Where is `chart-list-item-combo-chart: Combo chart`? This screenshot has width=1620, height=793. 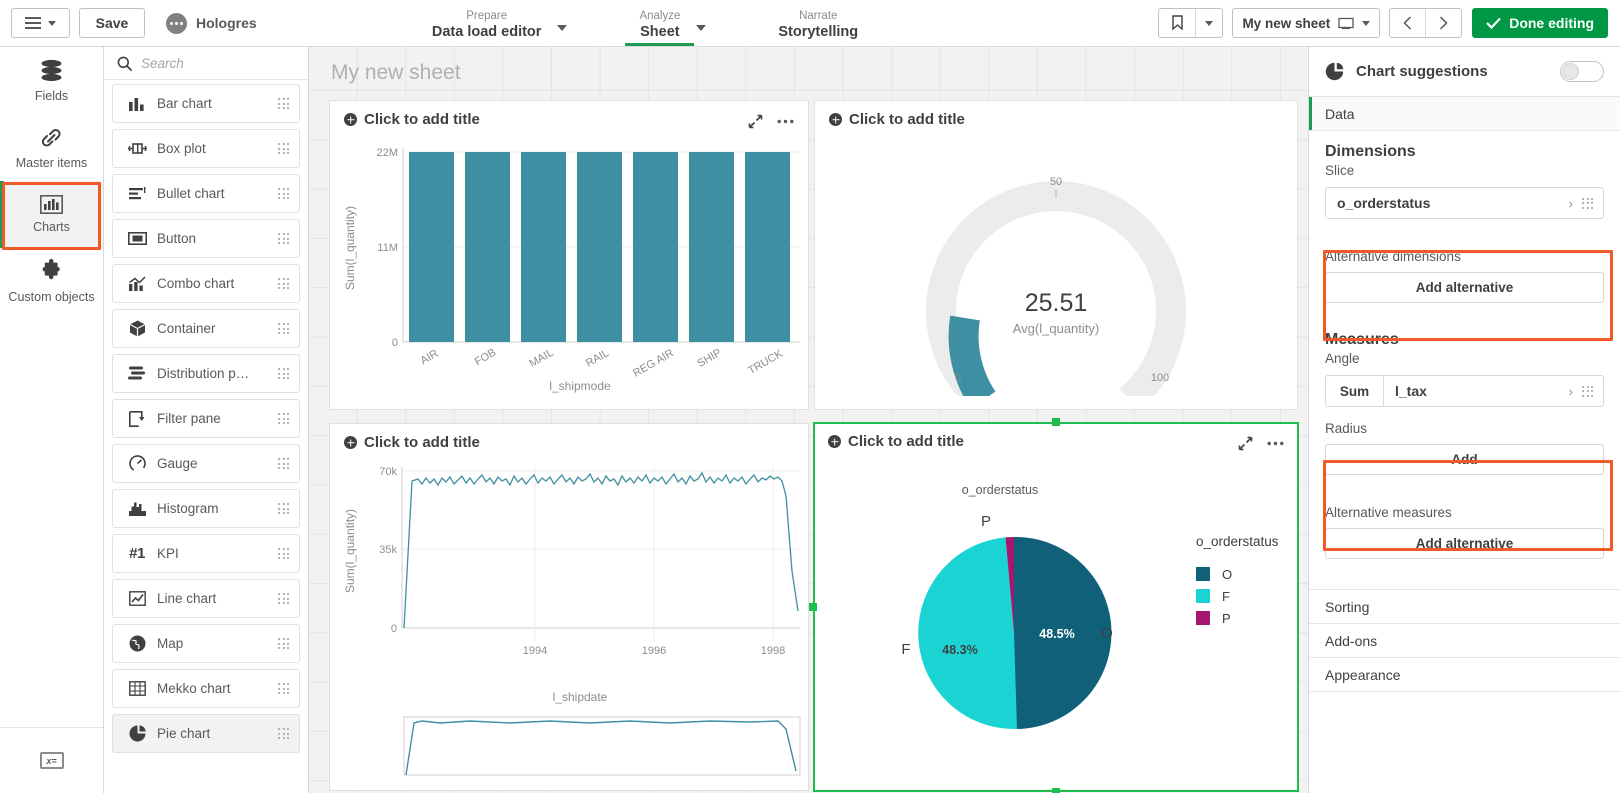
chart-list-item-combo-chart: Combo chart is located at coordinates (206, 283).